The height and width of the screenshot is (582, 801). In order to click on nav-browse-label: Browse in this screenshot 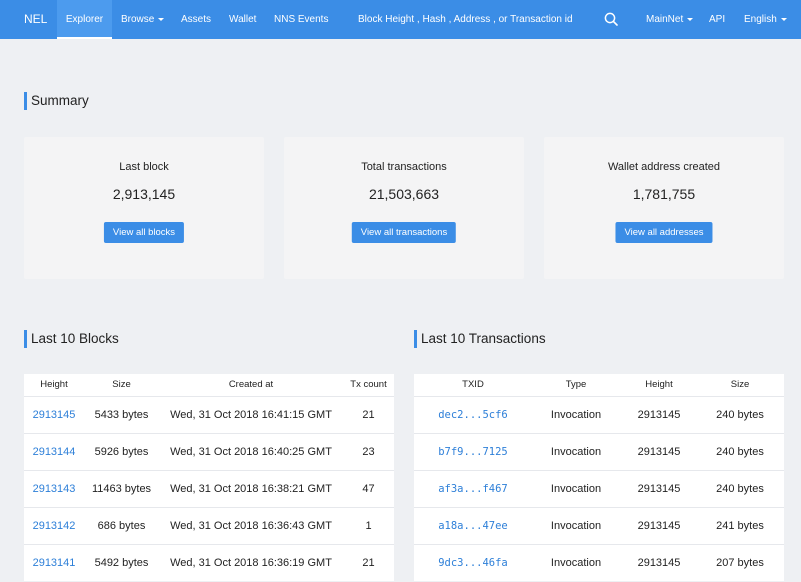, I will do `click(138, 19)`.